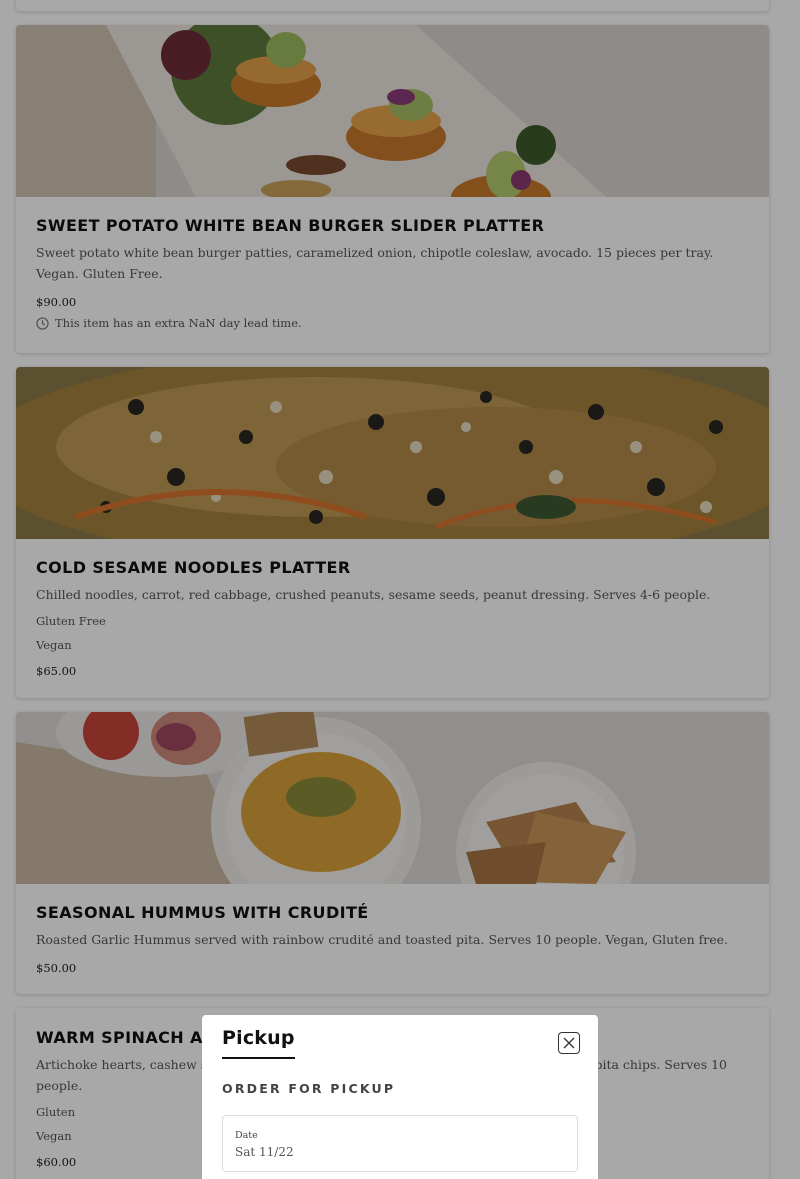 This screenshot has height=1179, width=800. I want to click on order-for-pickup-label: ORDER FOR PICKUP, so click(309, 1088).